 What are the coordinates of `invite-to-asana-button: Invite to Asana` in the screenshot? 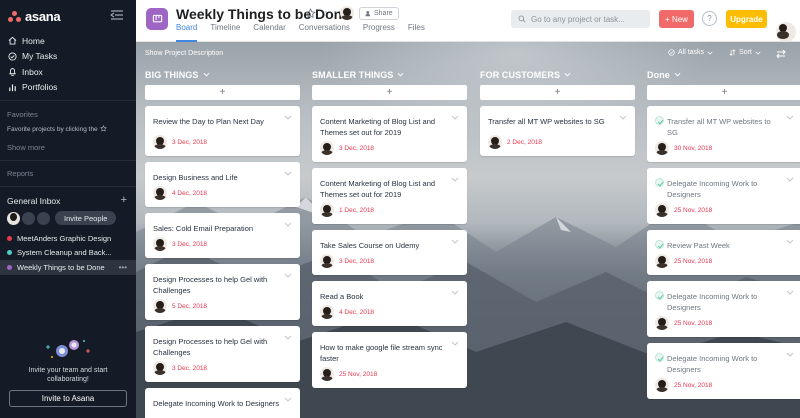 It's located at (68, 398).